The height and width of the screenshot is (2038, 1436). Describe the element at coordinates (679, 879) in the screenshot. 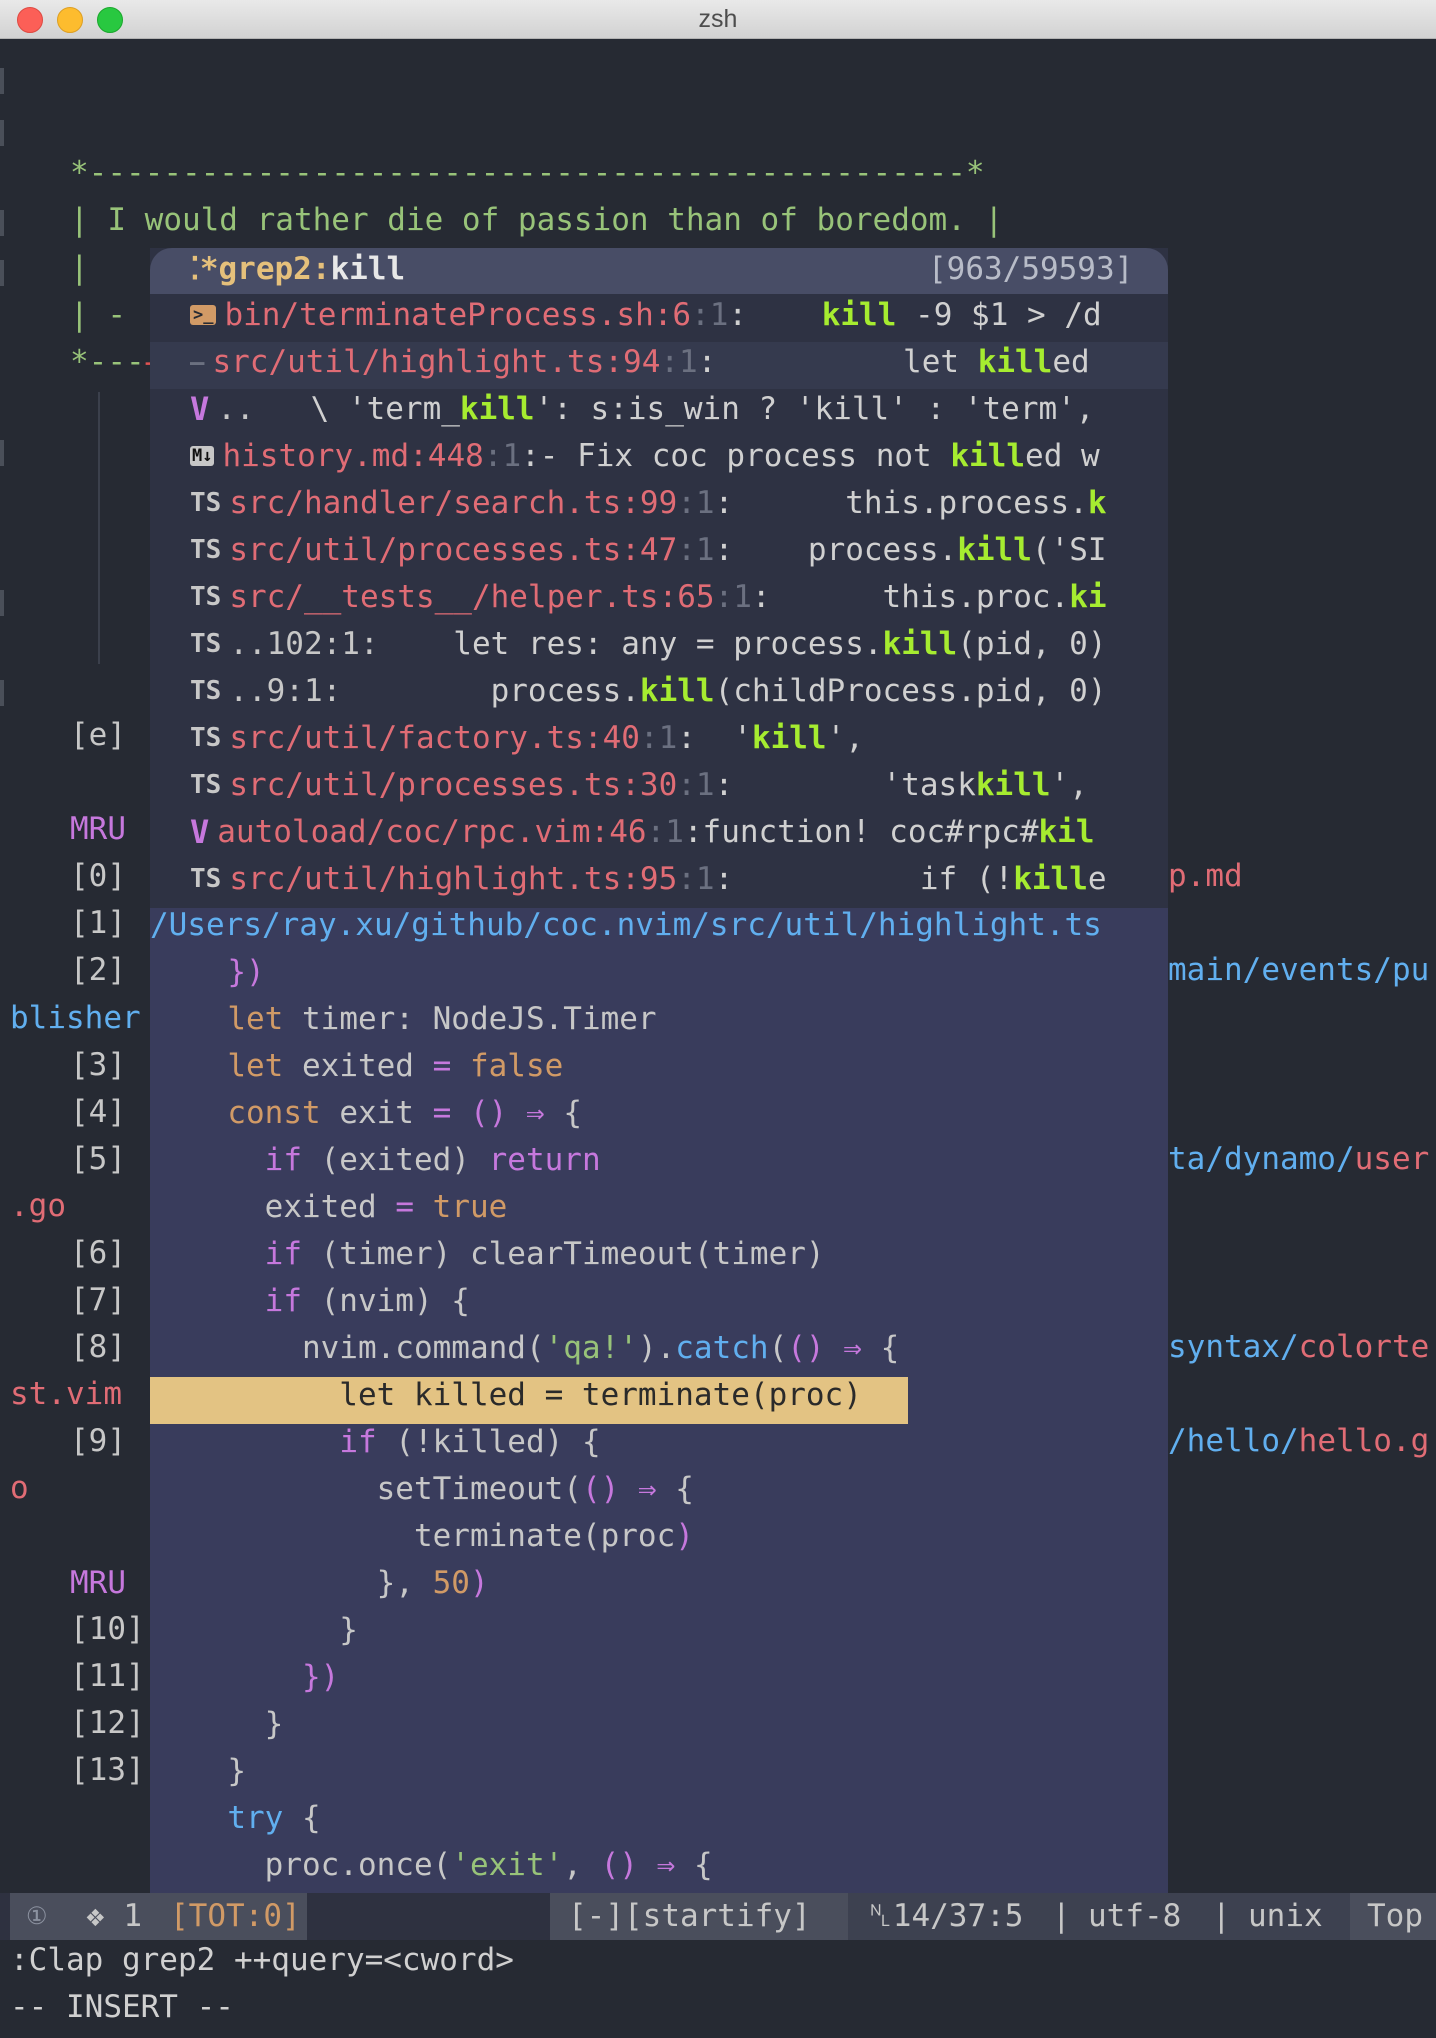

I see `clap-result-row: TS src/util/highlight.ts:95:1: if (!kille` at that location.